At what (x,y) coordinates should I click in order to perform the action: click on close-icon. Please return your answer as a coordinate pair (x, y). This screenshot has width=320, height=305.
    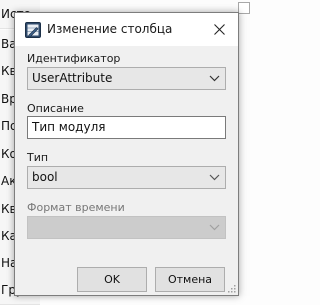
    Looking at the image, I should click on (219, 29).